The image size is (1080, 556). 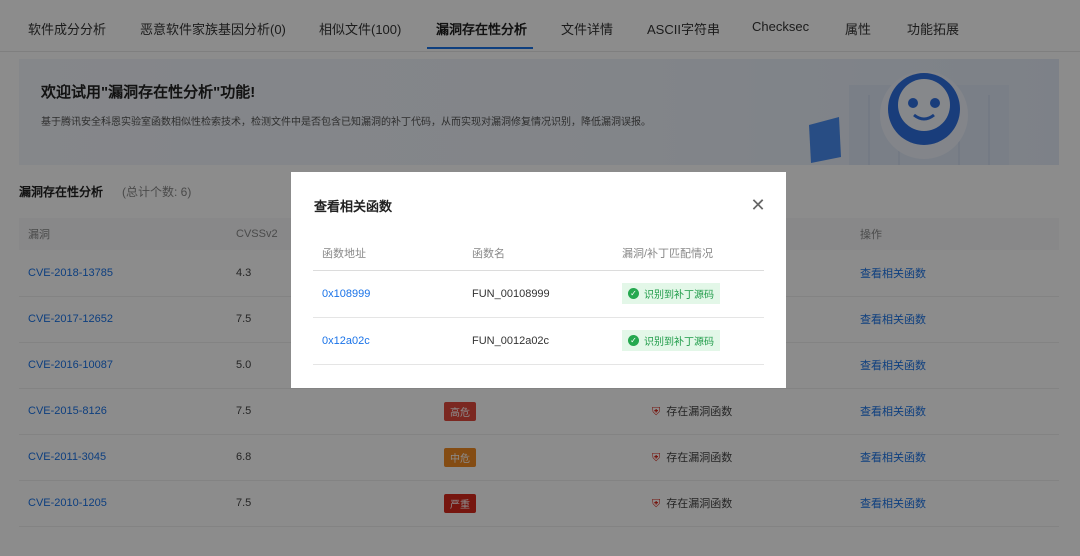 I want to click on function-name: FUN_0012a02c, so click(x=538, y=341).